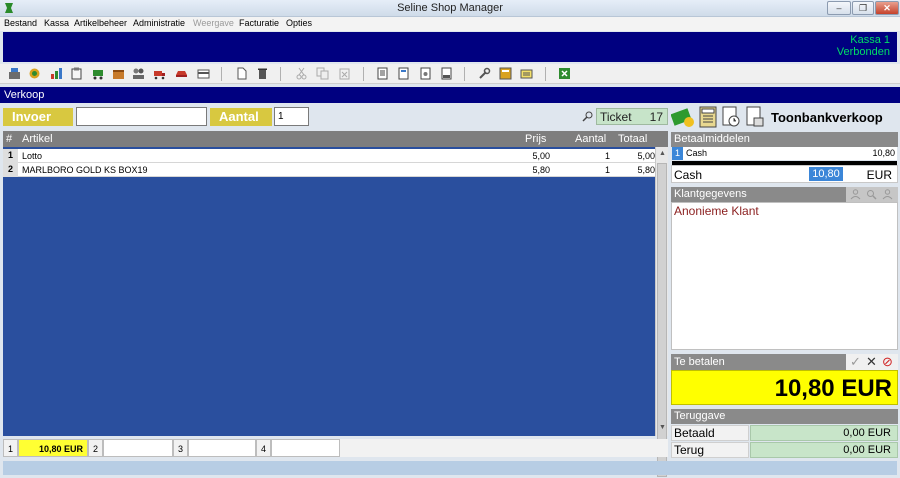 This screenshot has height=478, width=900. Describe the element at coordinates (10, 170) in the screenshot. I see `row-number: 2` at that location.